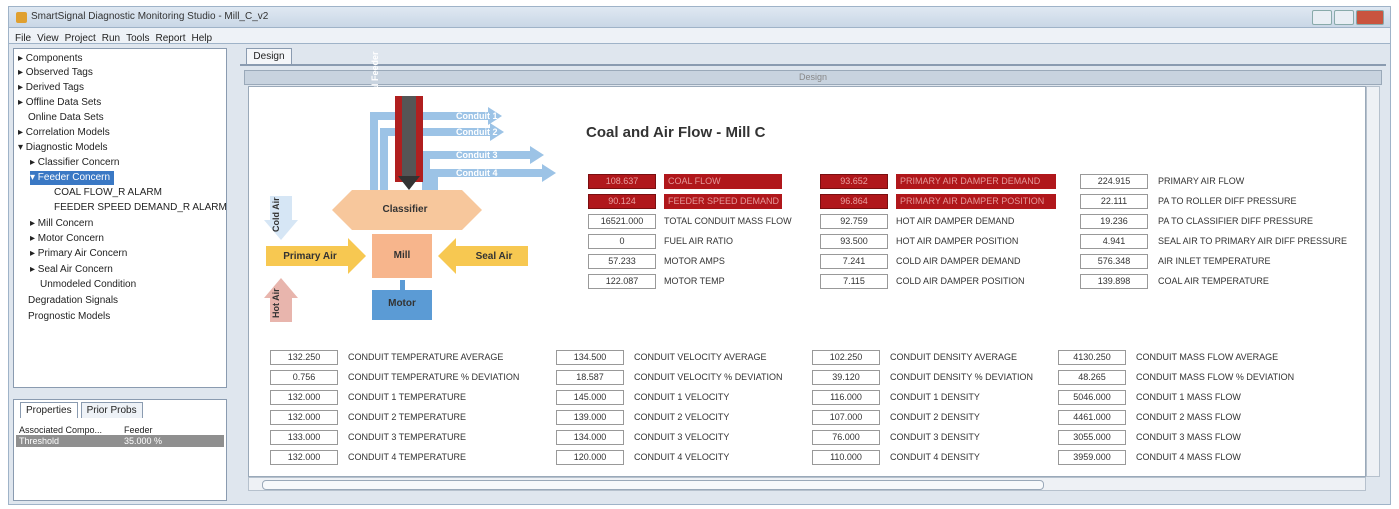 The image size is (1399, 509). I want to click on primary-air-flow-value: 224.915, so click(1114, 181).